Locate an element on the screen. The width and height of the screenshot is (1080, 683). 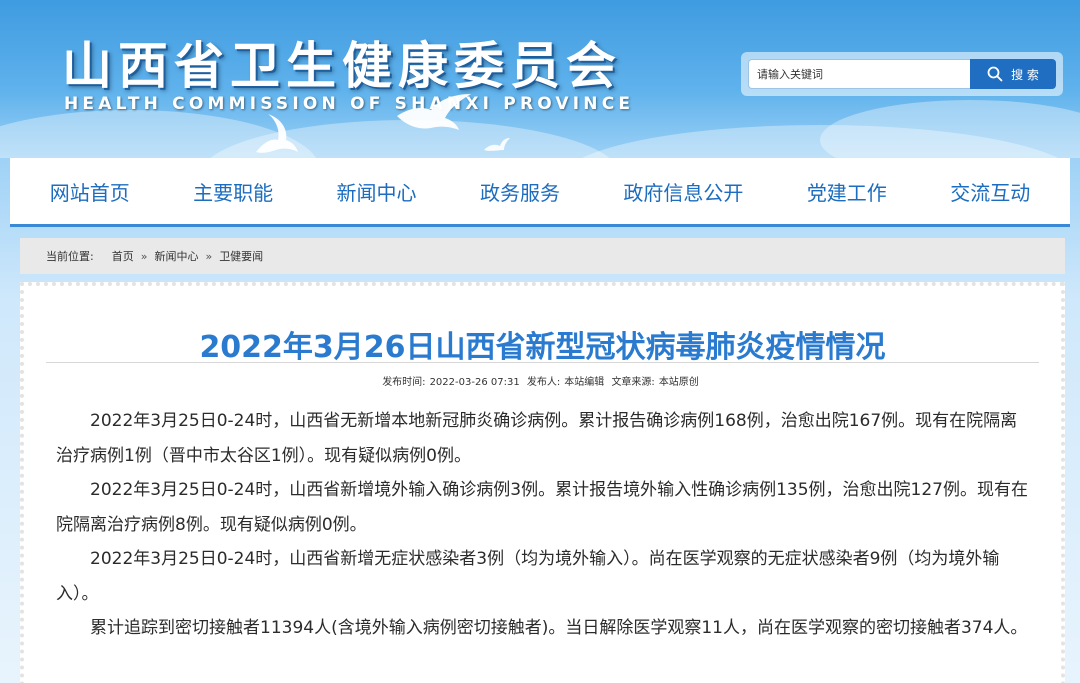
search-icon is located at coordinates (995, 74).